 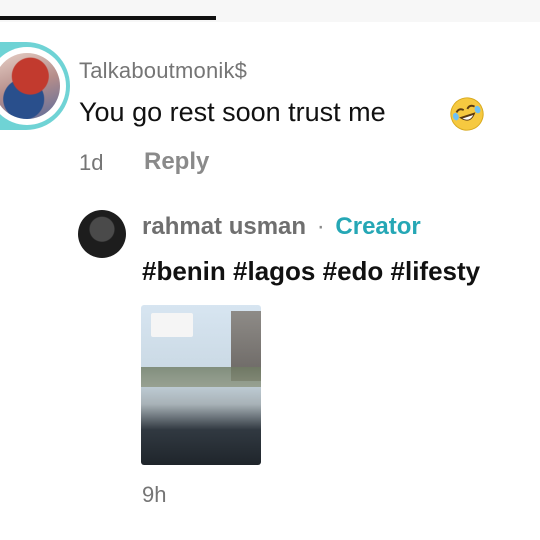 What do you see at coordinates (108, 18) in the screenshot?
I see `video-progress-fill` at bounding box center [108, 18].